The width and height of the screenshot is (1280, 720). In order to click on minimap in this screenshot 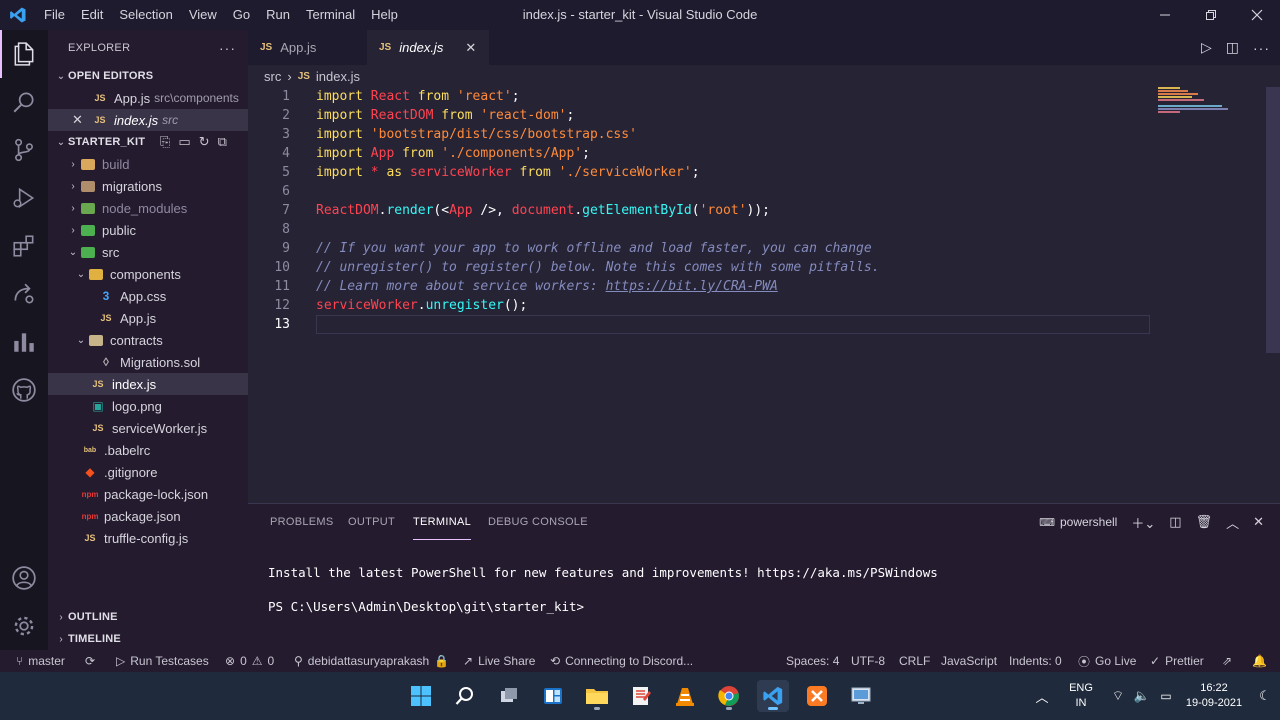, I will do `click(1213, 101)`.